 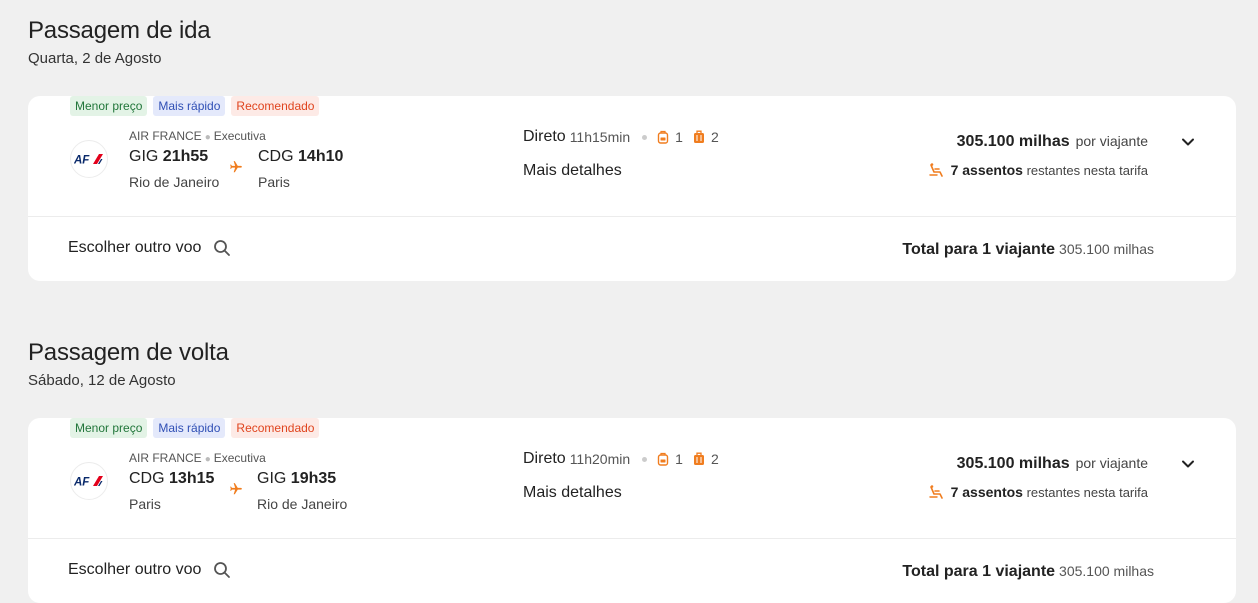 What do you see at coordinates (302, 504) in the screenshot?
I see `destination-city: Rio de Janeiro` at bounding box center [302, 504].